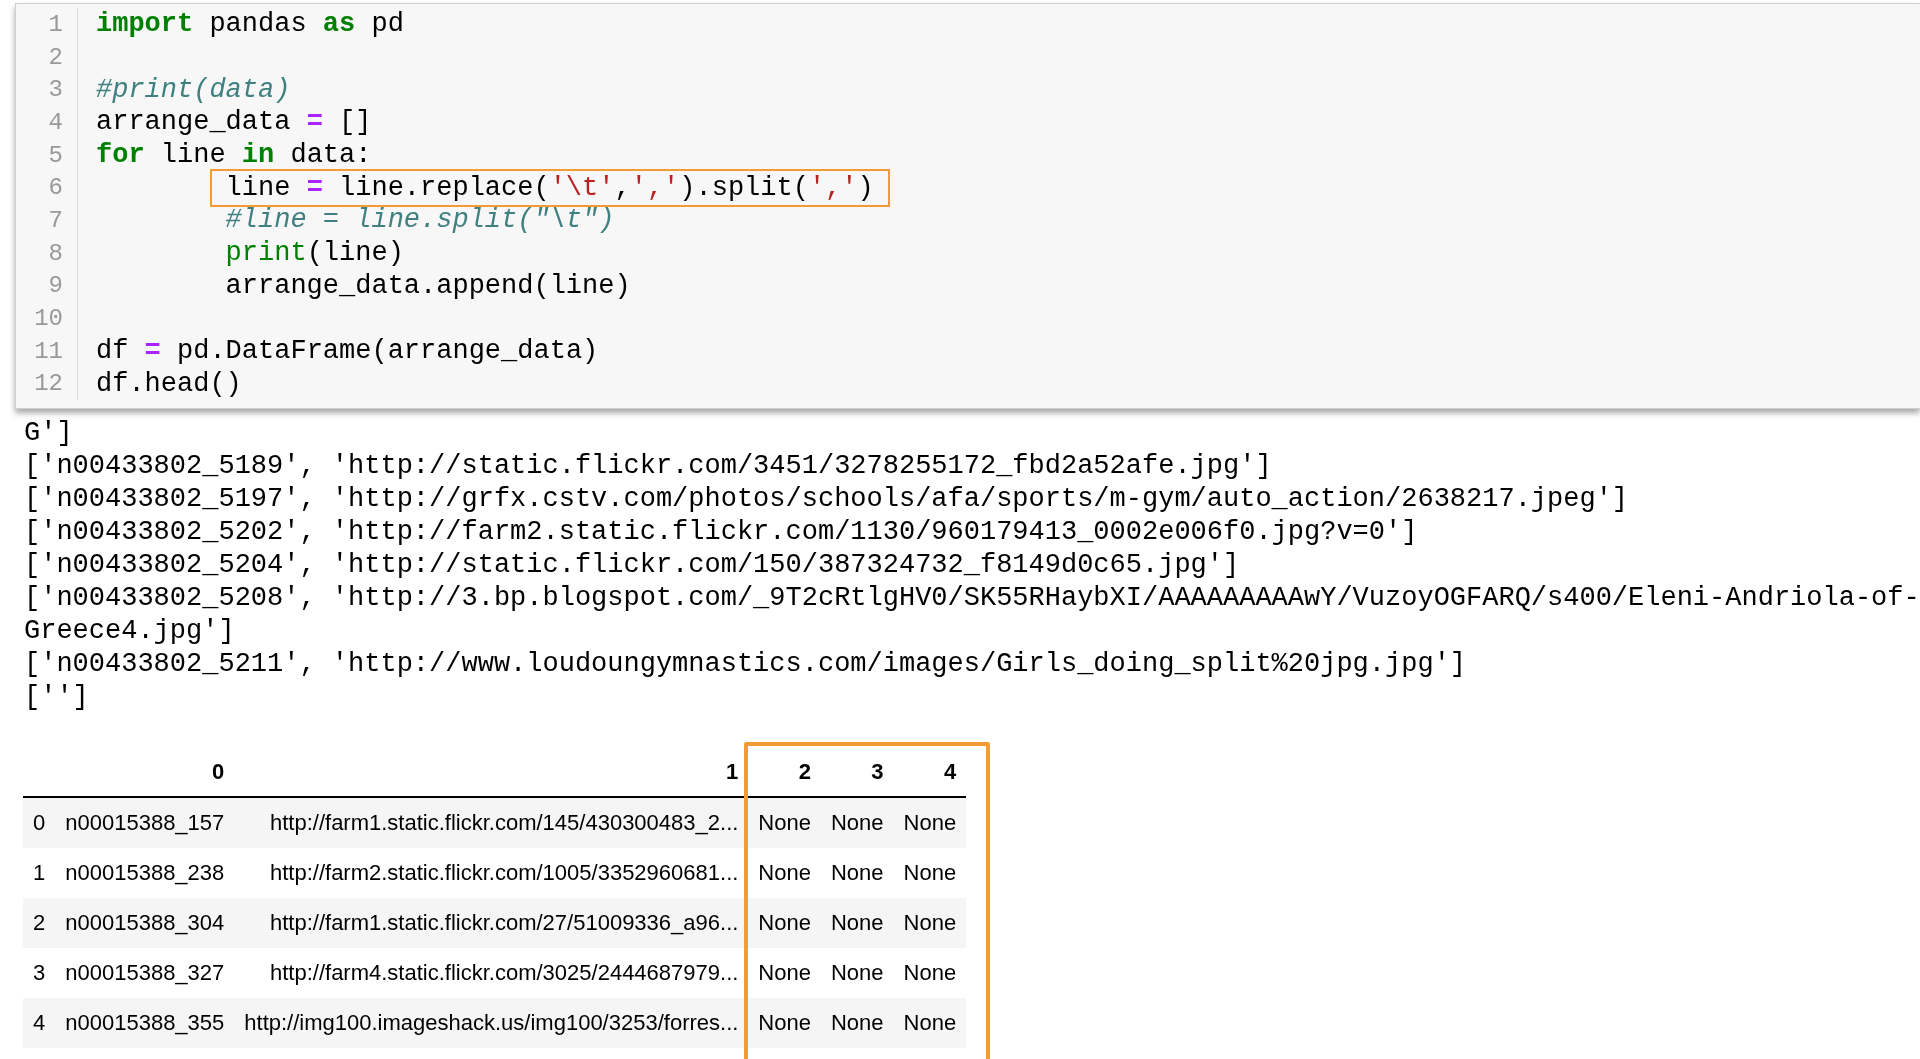 The height and width of the screenshot is (1059, 1920). What do you see at coordinates (55, 155) in the screenshot?
I see `line-number: 5` at bounding box center [55, 155].